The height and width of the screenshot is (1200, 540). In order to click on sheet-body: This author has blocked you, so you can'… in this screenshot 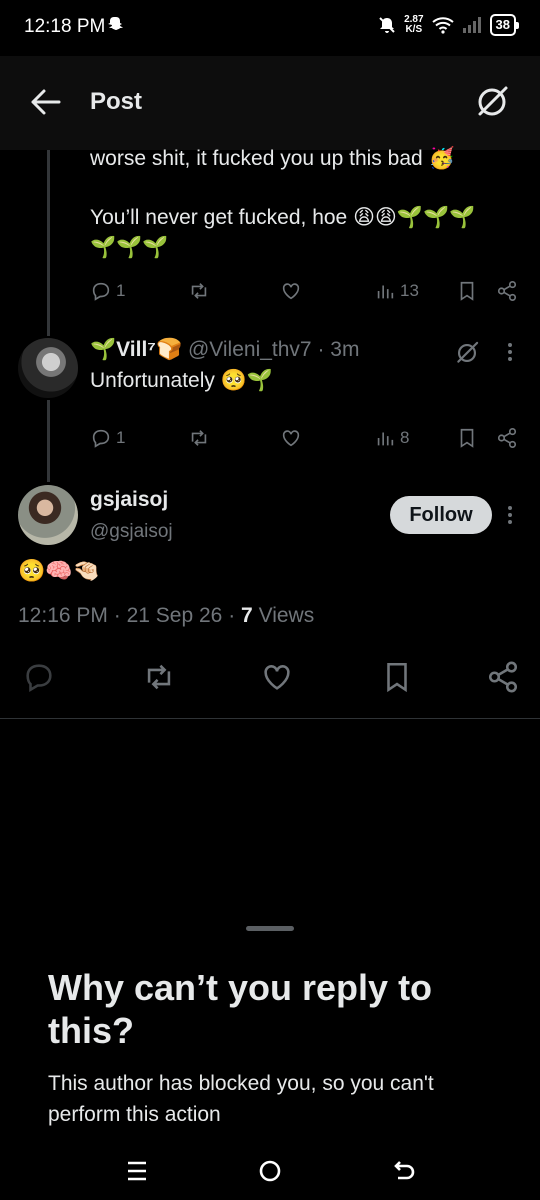, I will do `click(241, 1099)`.